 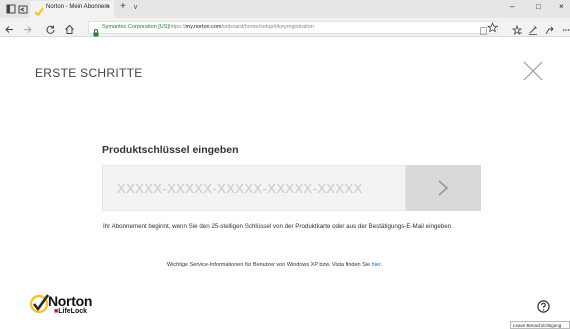 What do you see at coordinates (11, 9) in the screenshot?
I see `tab-actions-icon` at bounding box center [11, 9].